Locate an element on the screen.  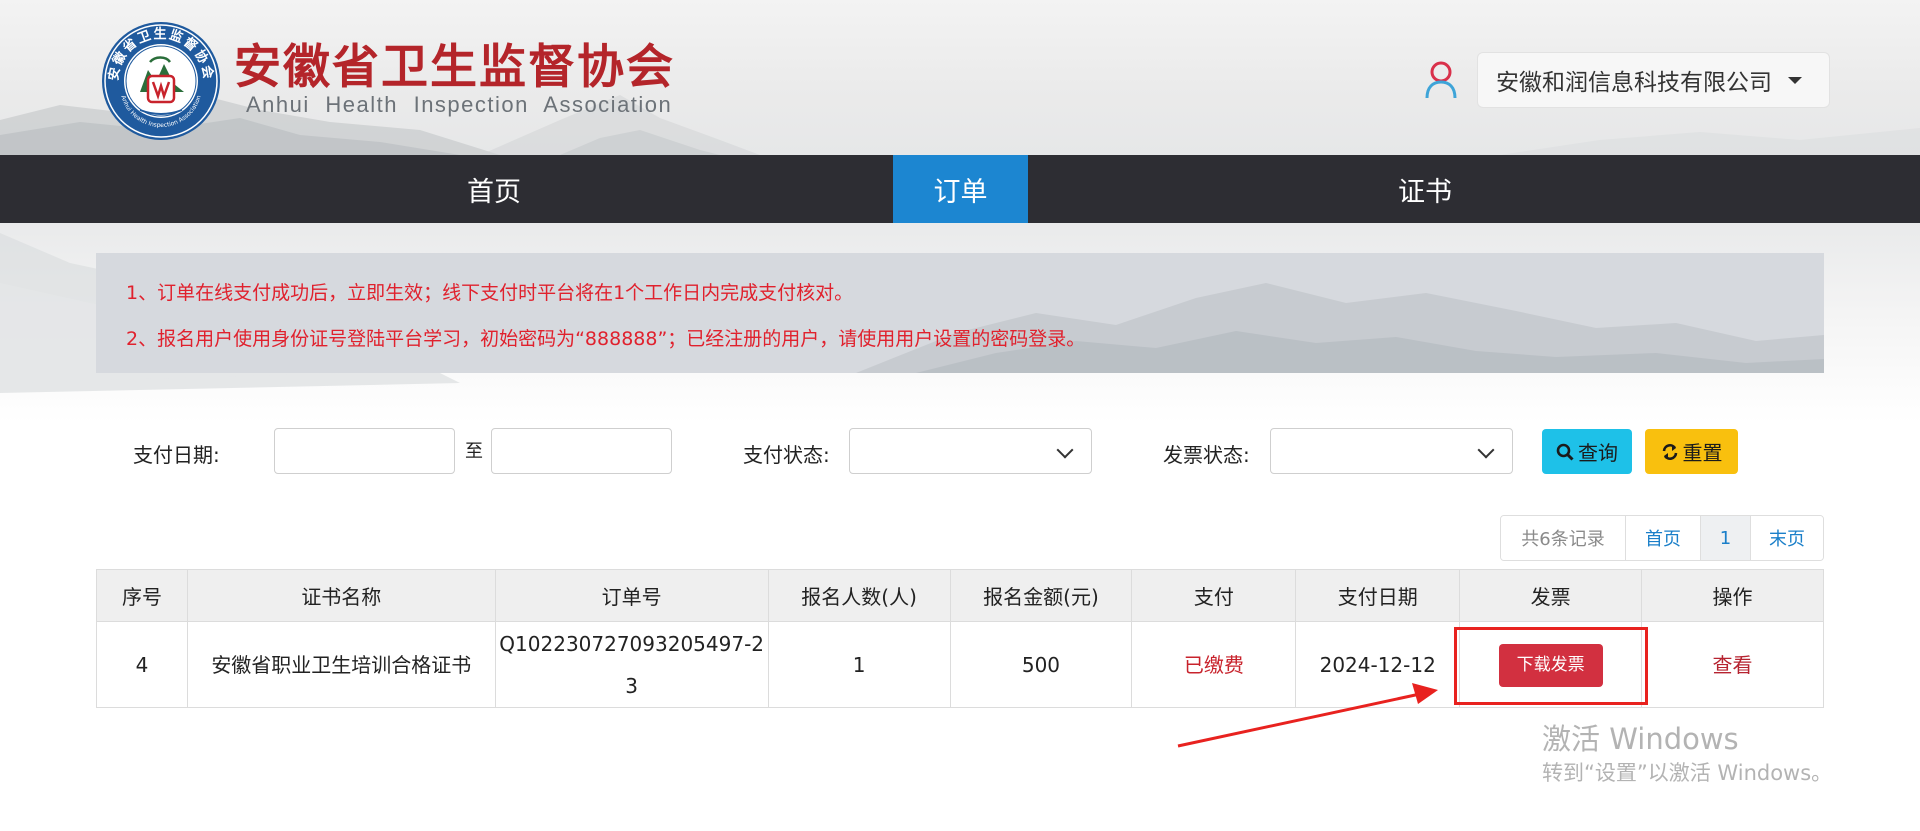
cell-amount: 500 is located at coordinates (1041, 664).